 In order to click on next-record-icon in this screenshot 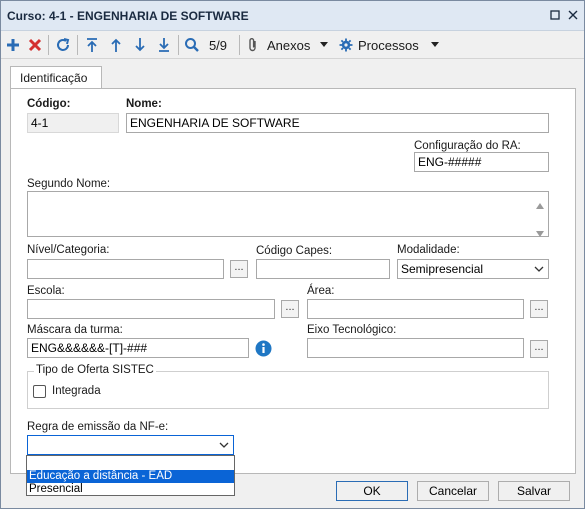, I will do `click(140, 45)`.